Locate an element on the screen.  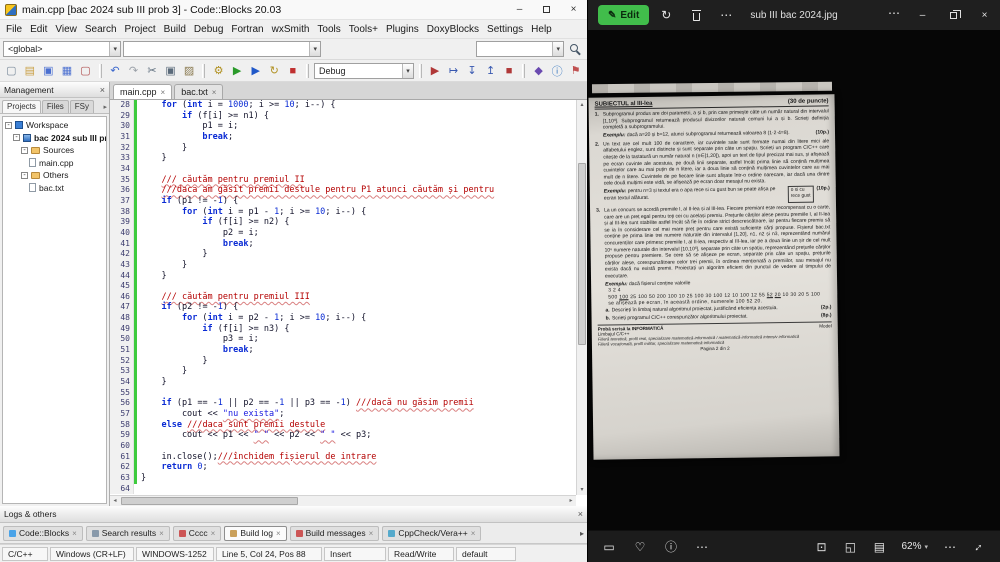
save-icon: ▣ is located at coordinates (48, 71).